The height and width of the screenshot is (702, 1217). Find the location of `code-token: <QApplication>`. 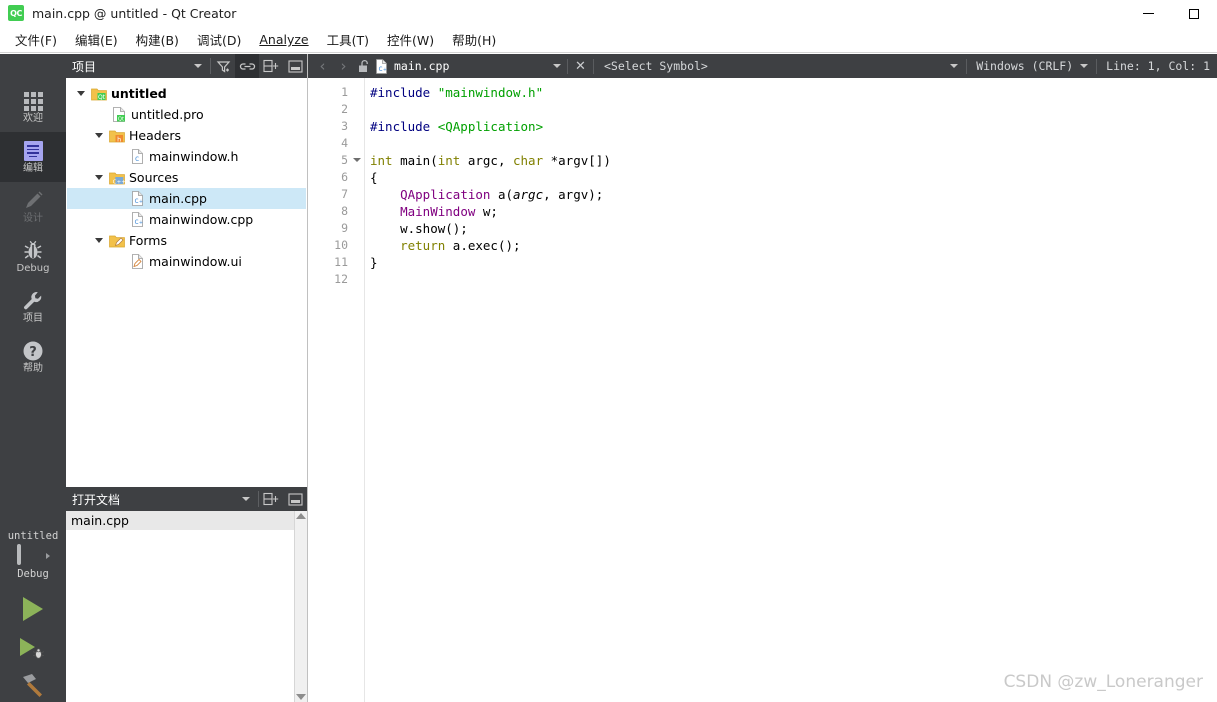

code-token: <QApplication> is located at coordinates (490, 126).